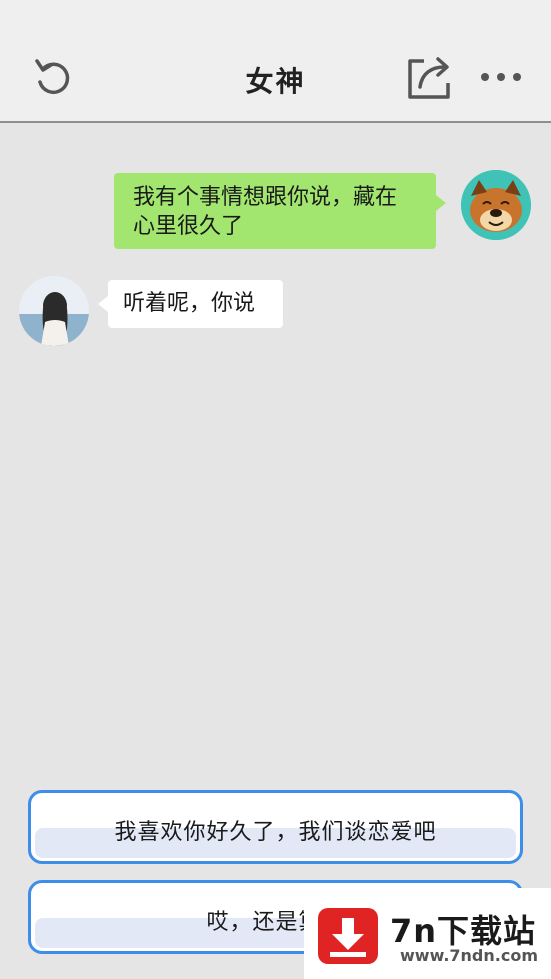  I want to click on contact-message-text: 听着呢，你说, so click(189, 303).